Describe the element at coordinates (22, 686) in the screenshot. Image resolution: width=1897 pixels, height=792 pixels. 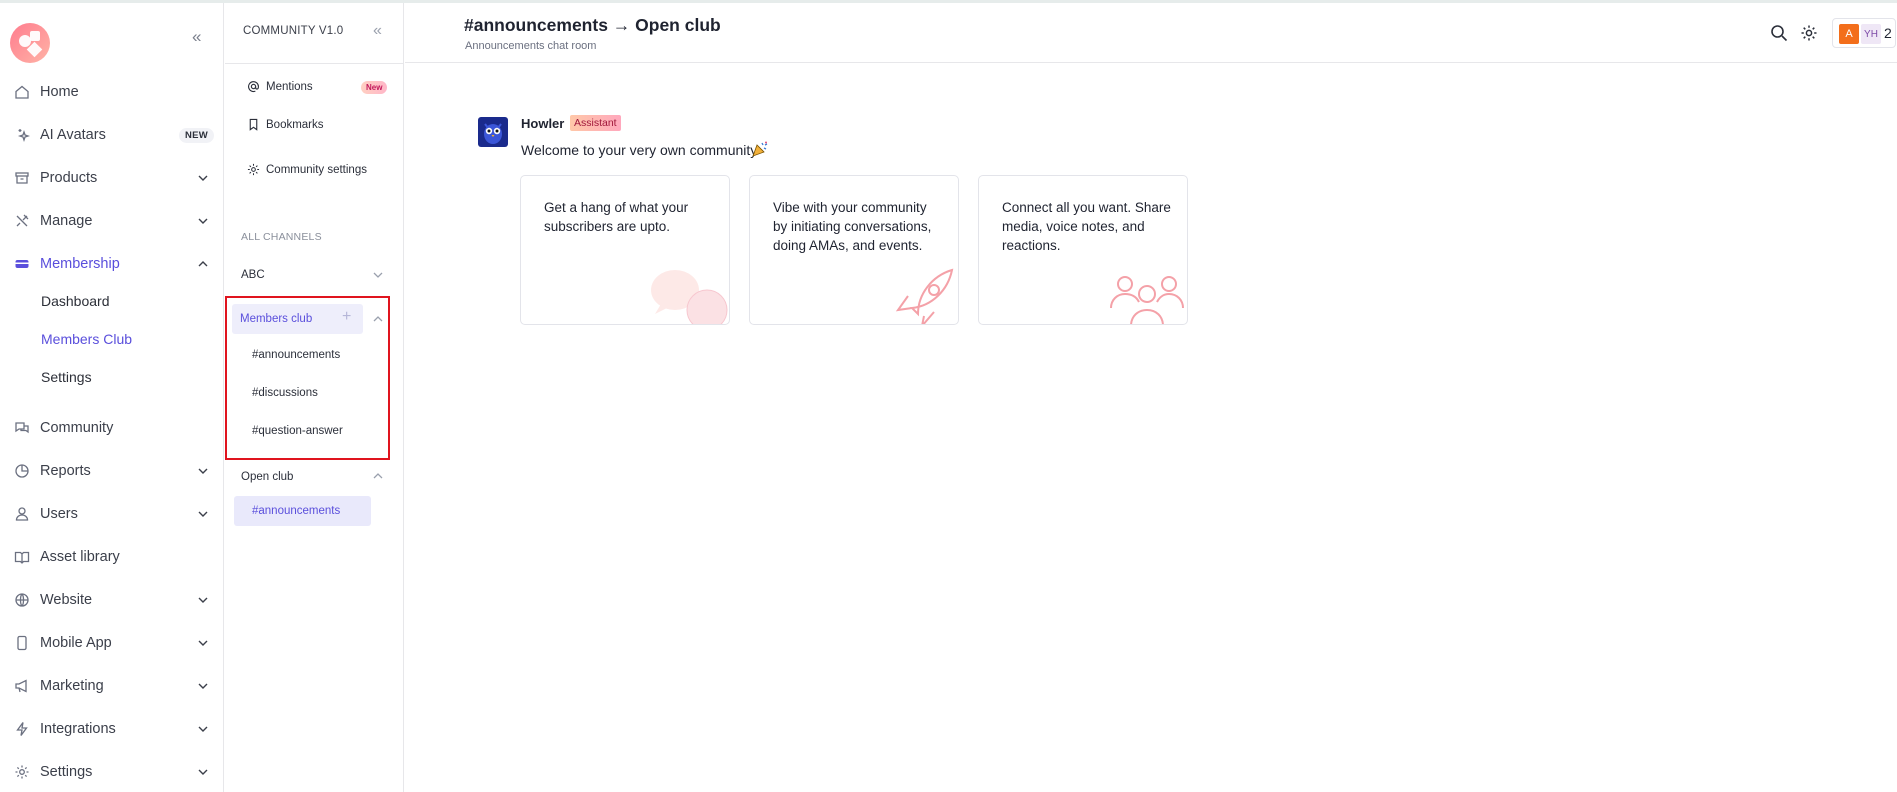
I see `megaphone-icon` at that location.